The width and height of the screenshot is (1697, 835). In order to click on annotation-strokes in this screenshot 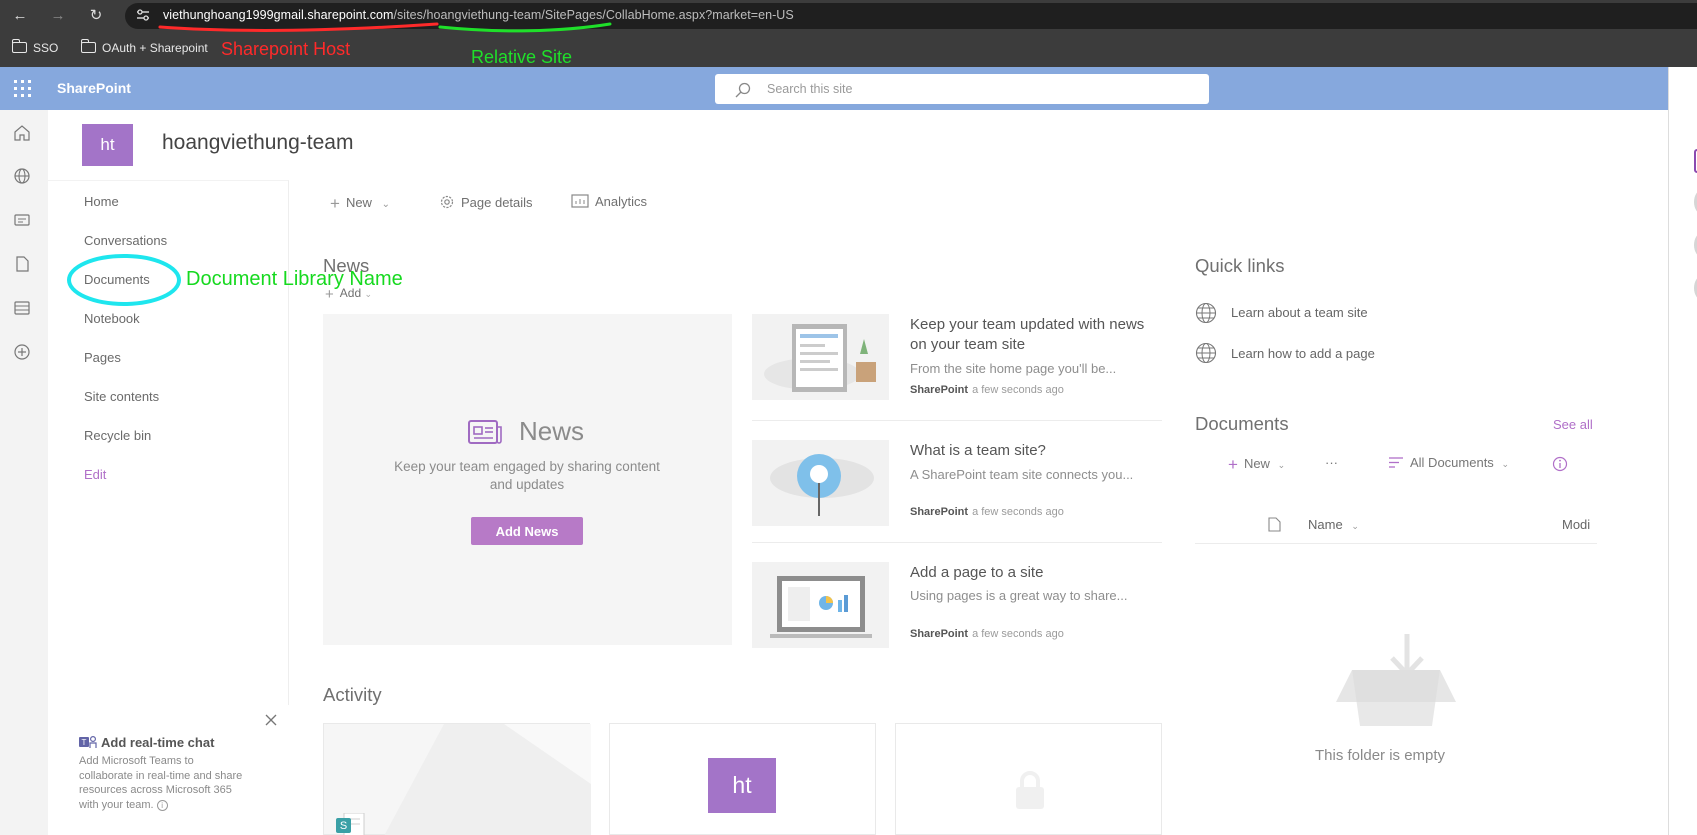, I will do `click(339, 164)`.